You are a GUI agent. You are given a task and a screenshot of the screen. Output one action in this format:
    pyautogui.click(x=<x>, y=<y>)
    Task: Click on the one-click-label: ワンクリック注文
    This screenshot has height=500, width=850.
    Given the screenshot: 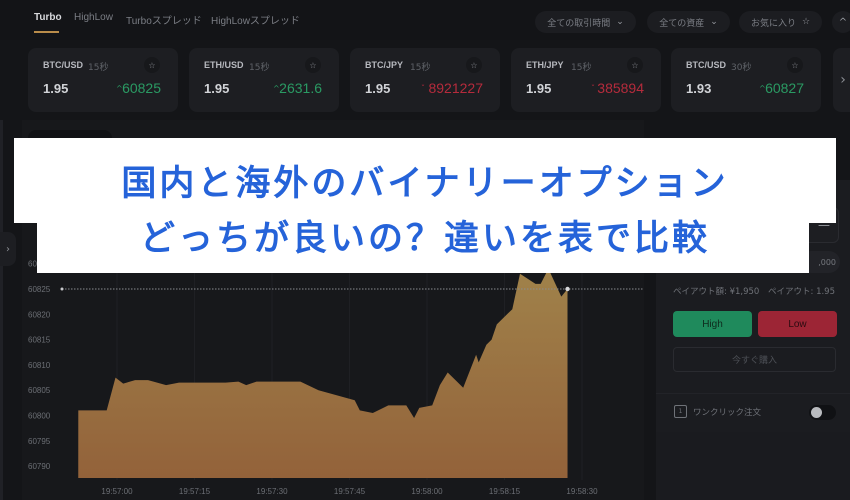 What is the action you would take?
    pyautogui.click(x=727, y=413)
    